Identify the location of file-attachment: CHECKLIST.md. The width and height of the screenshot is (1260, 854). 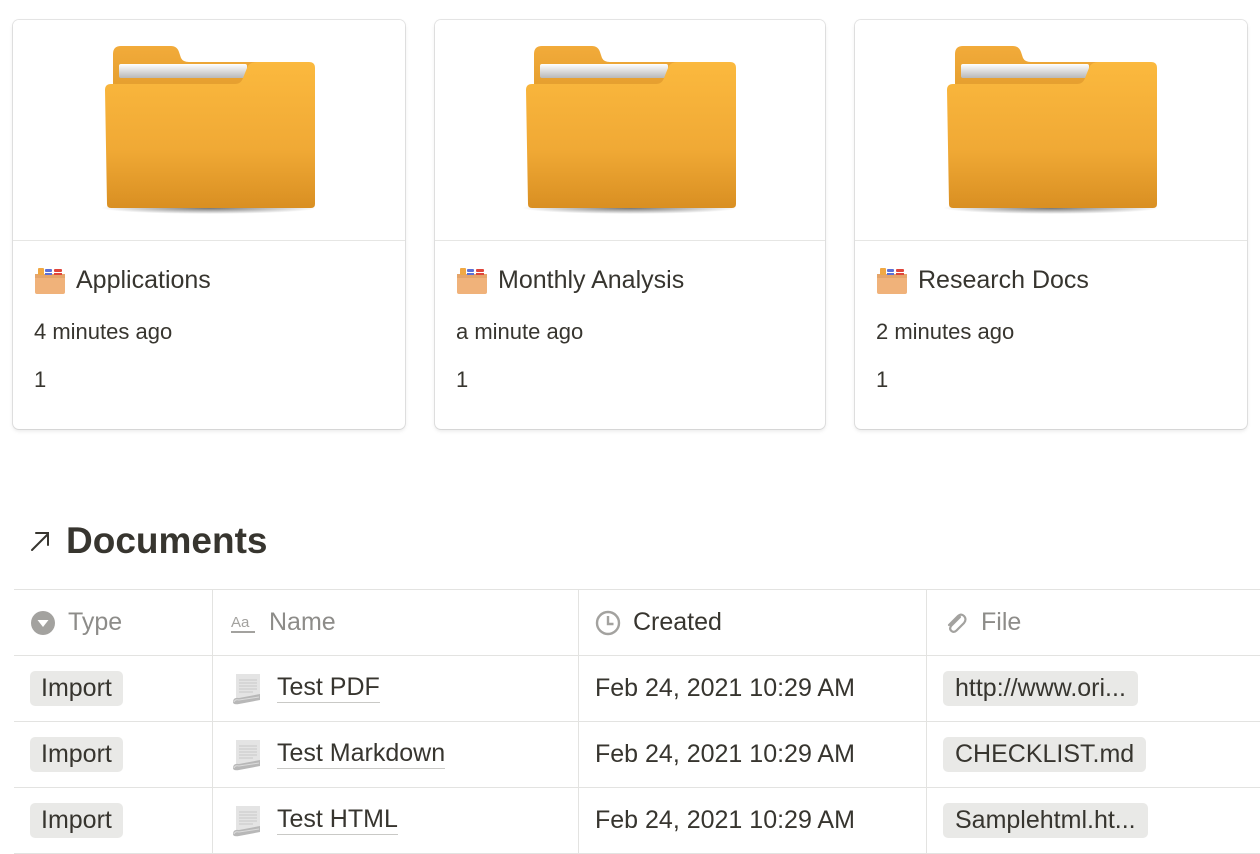
(1045, 754).